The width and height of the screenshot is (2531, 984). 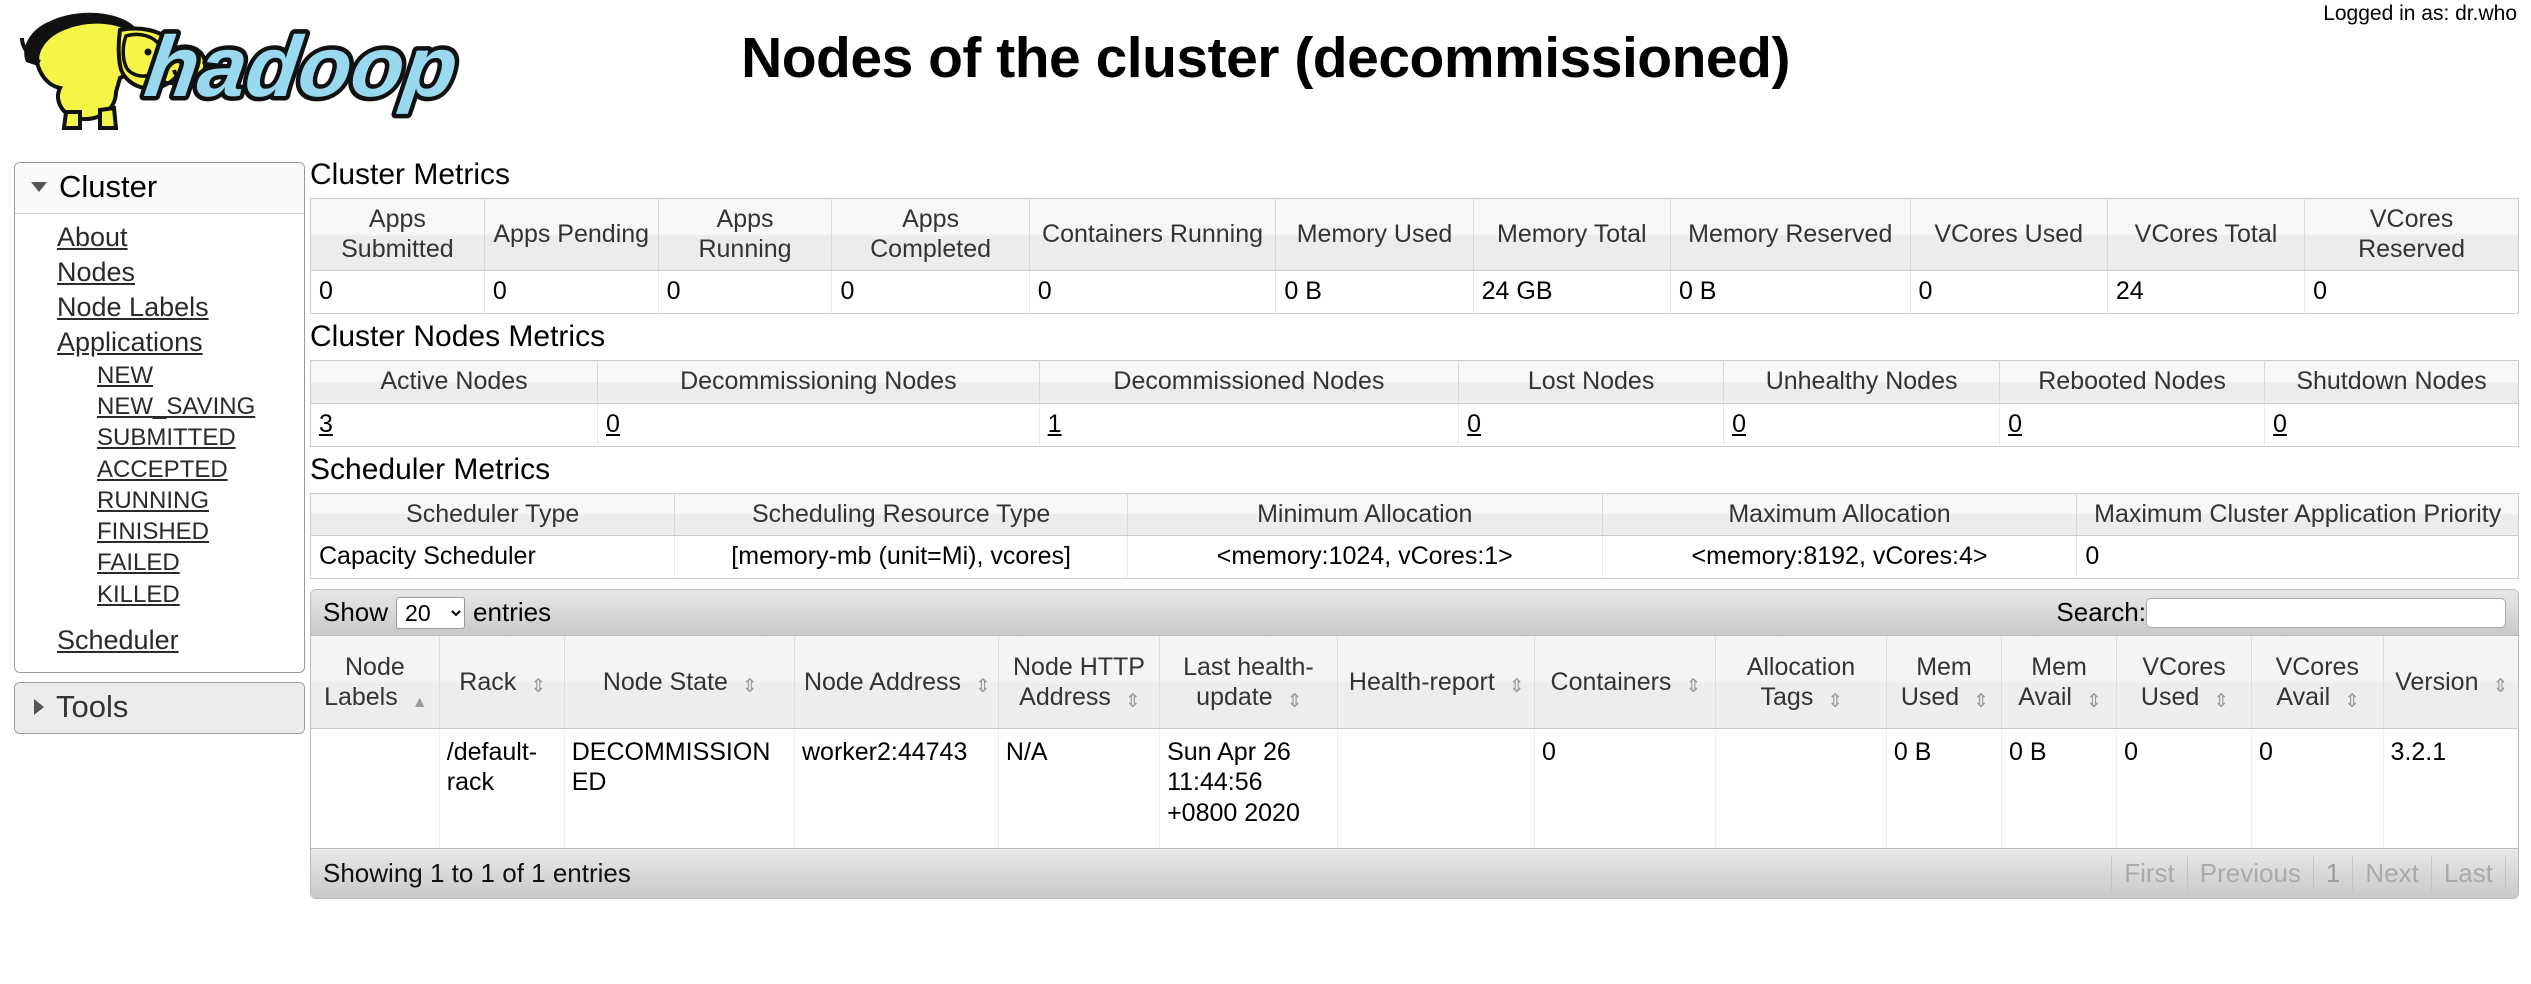 What do you see at coordinates (159, 237) in the screenshot?
I see `sidebar-item-about: About` at bounding box center [159, 237].